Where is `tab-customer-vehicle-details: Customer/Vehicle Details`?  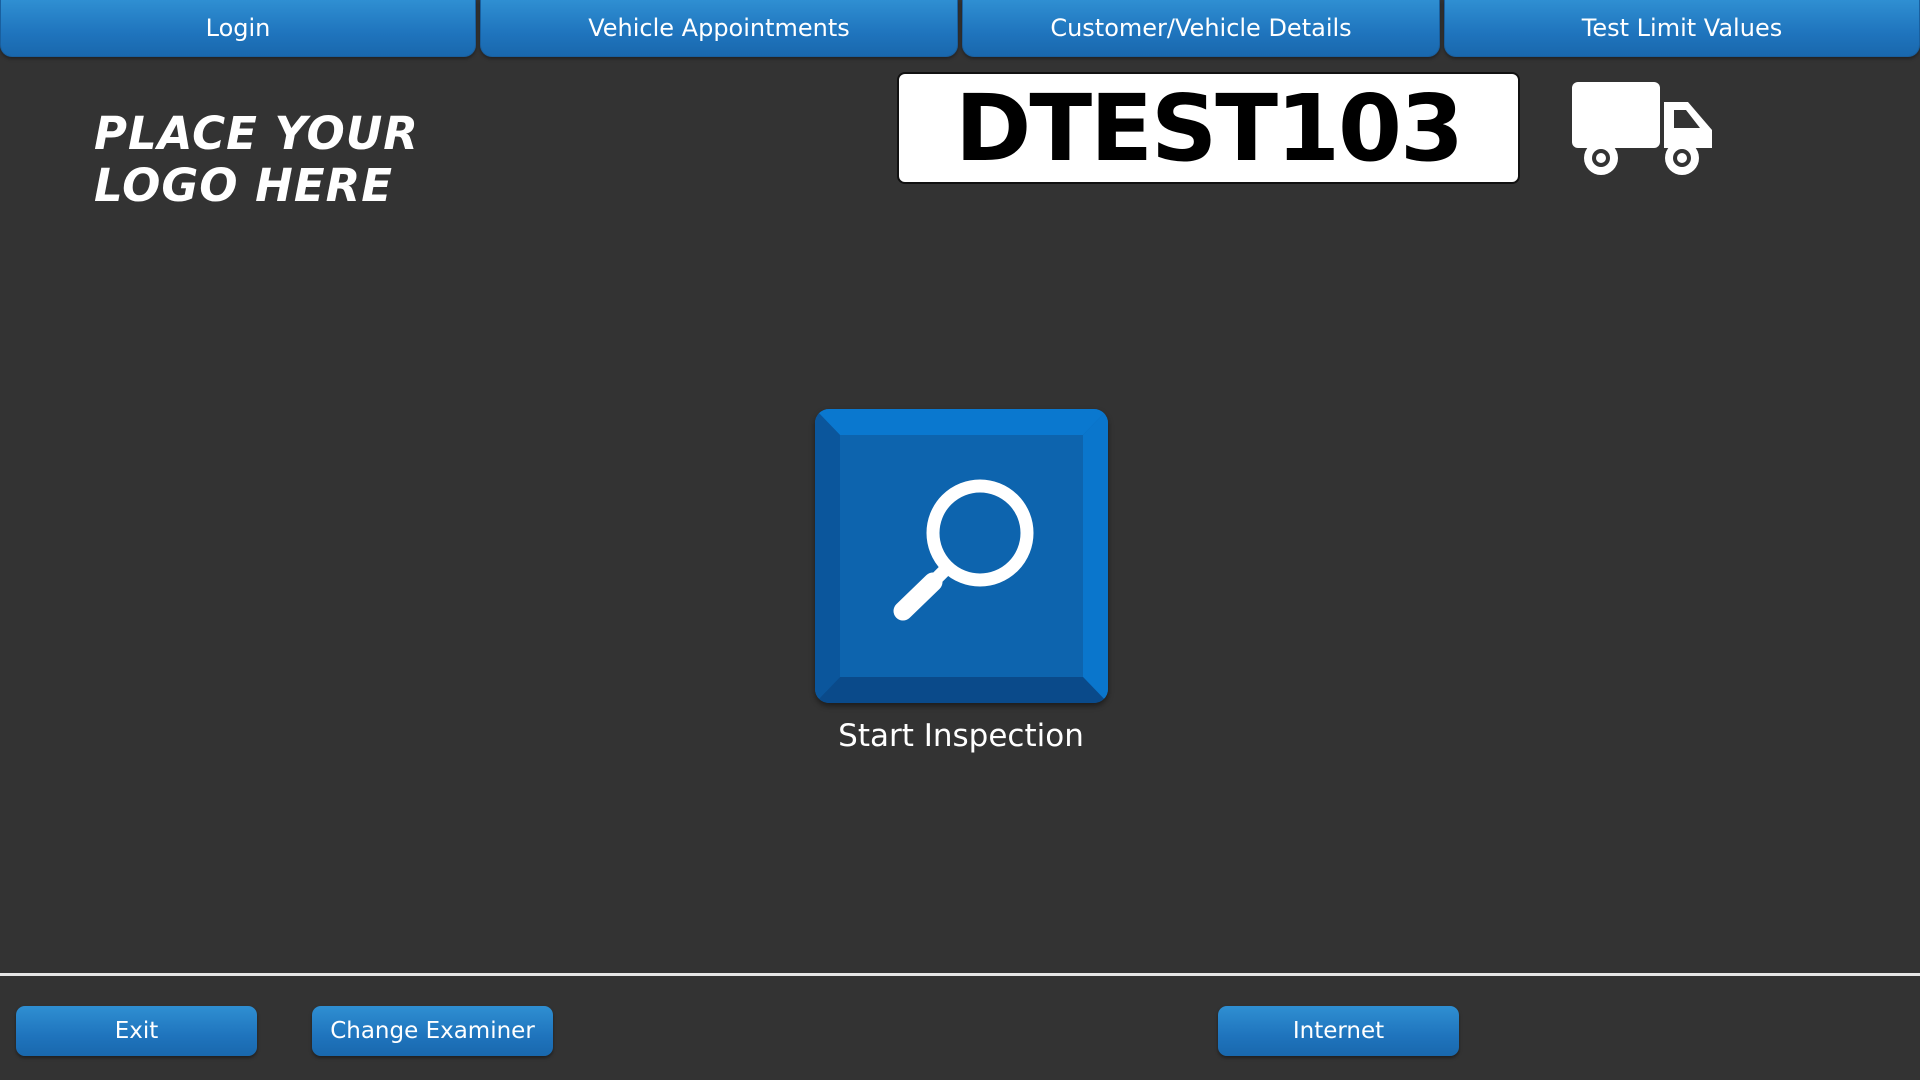 tab-customer-vehicle-details: Customer/Vehicle Details is located at coordinates (1201, 28).